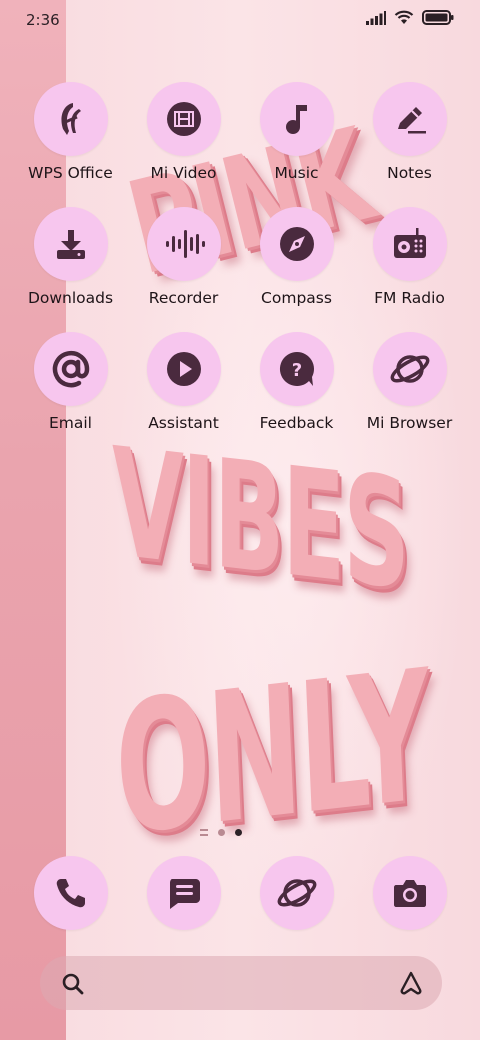 Image resolution: width=480 pixels, height=1040 pixels. I want to click on at-sign-icon, so click(70, 369).